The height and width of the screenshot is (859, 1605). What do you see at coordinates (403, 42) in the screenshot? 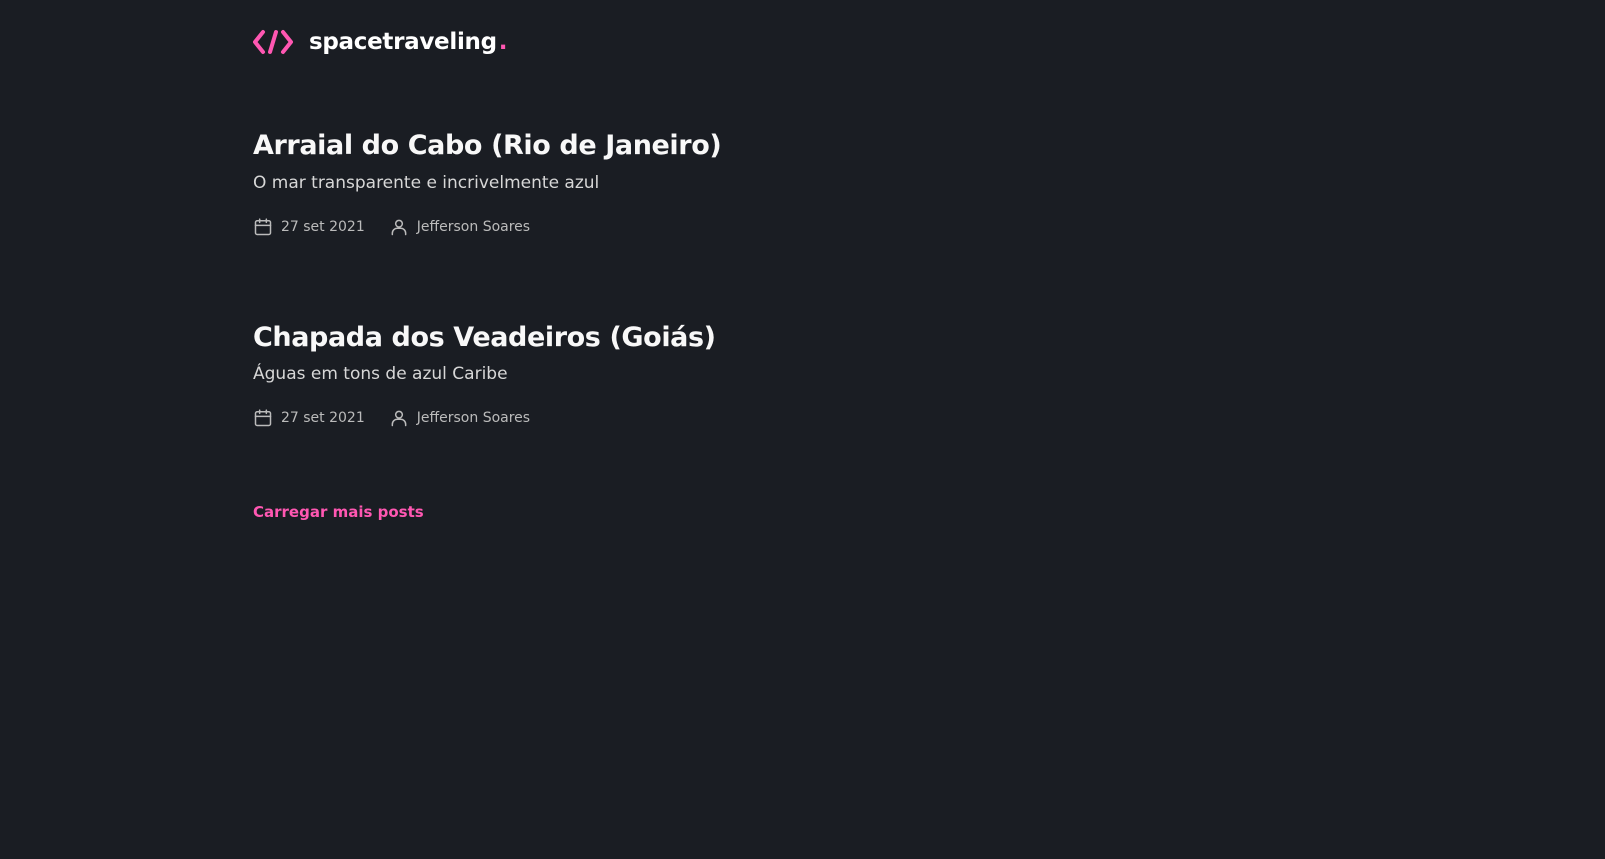
I see `logo-text: spacetraveling` at bounding box center [403, 42].